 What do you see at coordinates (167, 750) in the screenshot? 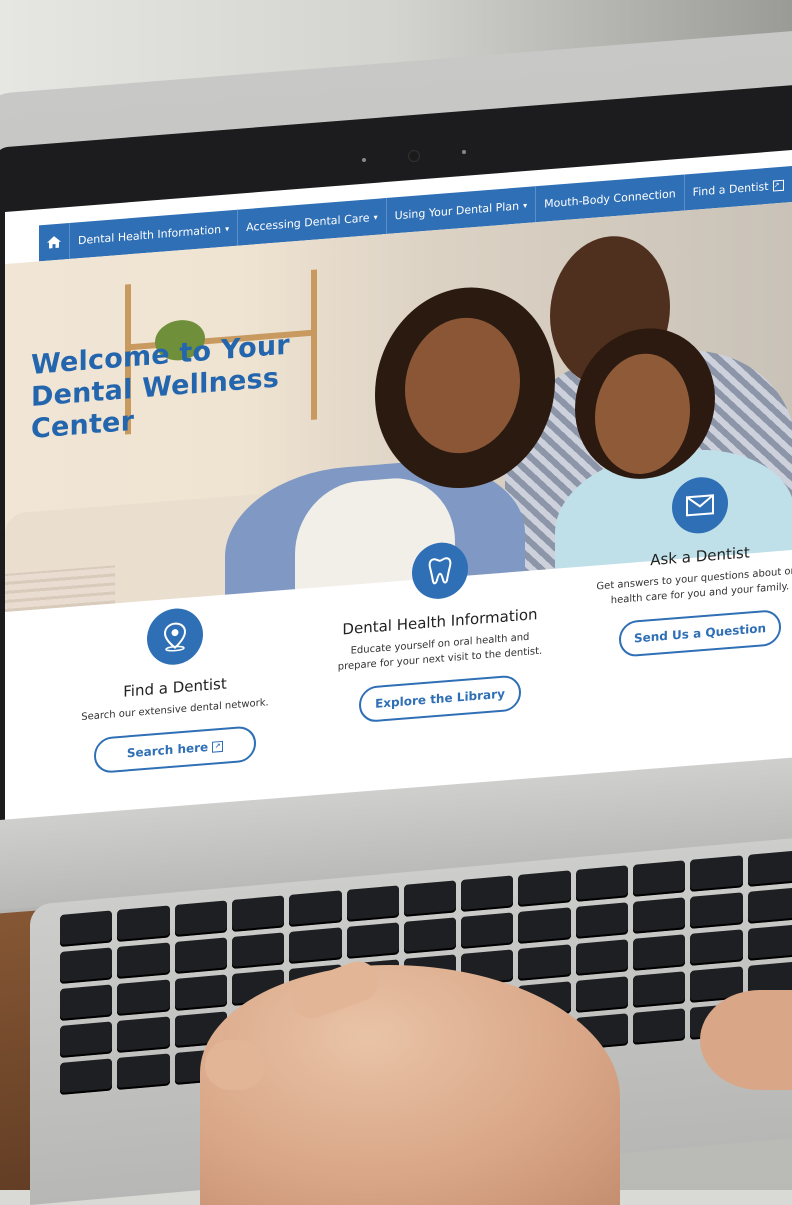
I see `button-label: Search here` at bounding box center [167, 750].